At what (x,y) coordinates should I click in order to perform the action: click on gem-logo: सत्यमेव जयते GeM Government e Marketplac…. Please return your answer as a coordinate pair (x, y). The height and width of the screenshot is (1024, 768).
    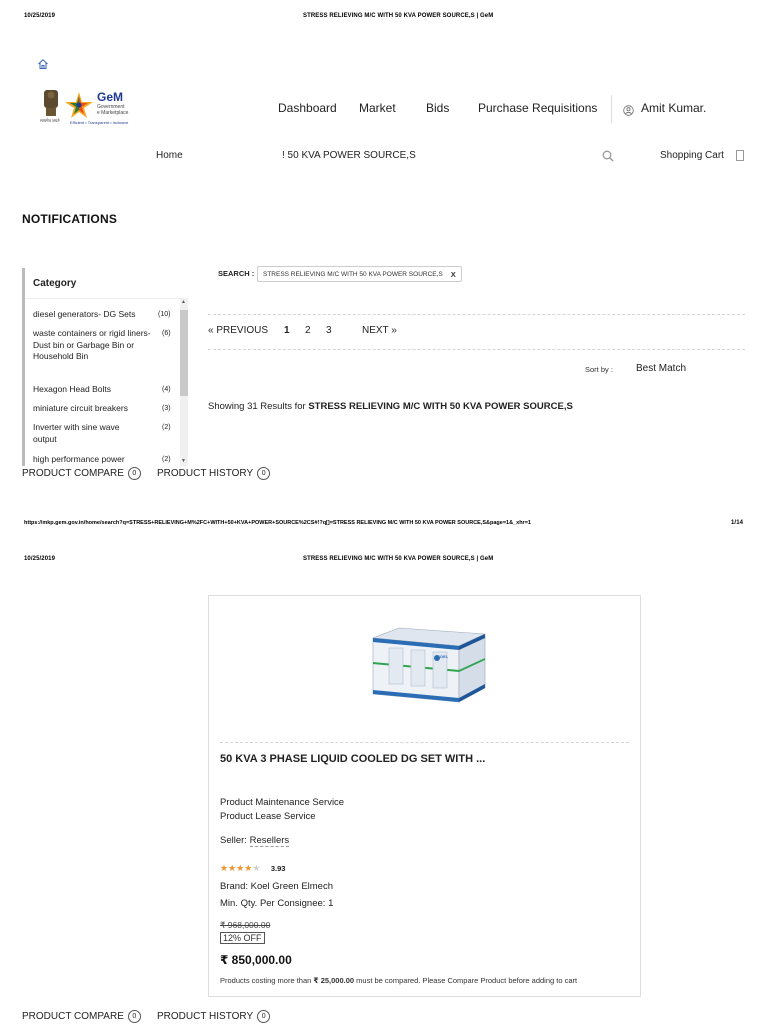
    Looking at the image, I should click on (88, 108).